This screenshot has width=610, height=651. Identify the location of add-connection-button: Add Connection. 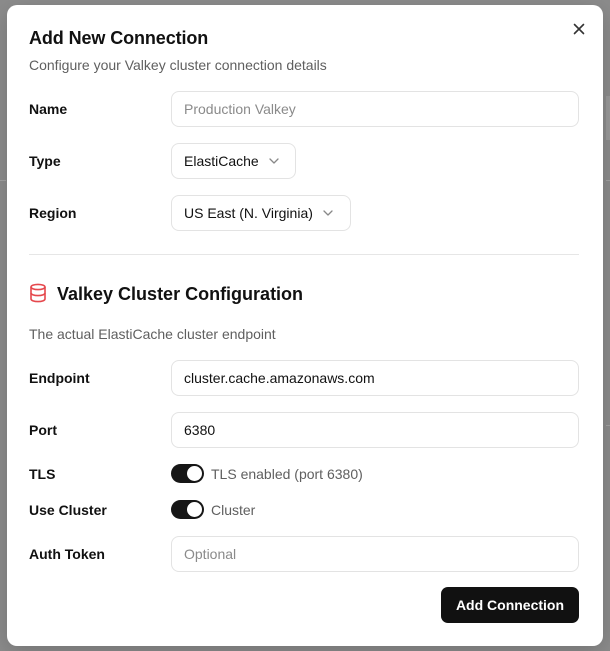
(510, 605).